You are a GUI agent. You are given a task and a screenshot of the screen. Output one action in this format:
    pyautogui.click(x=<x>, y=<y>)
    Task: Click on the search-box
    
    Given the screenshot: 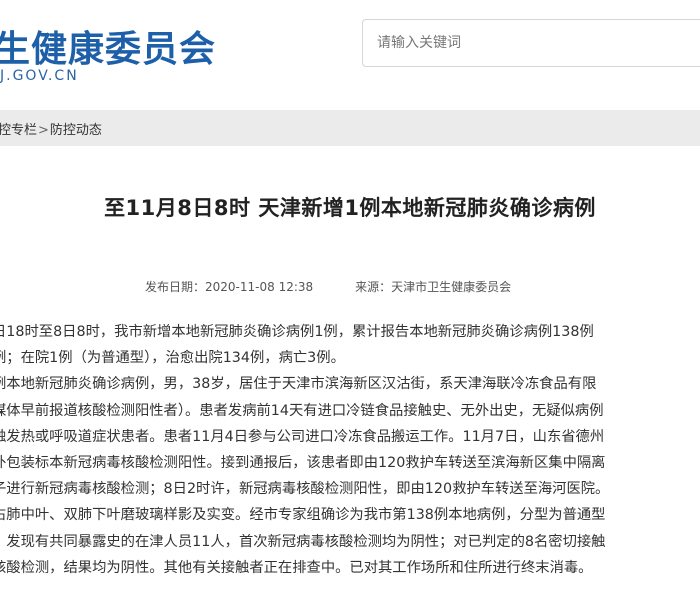 What is the action you would take?
    pyautogui.click(x=531, y=43)
    